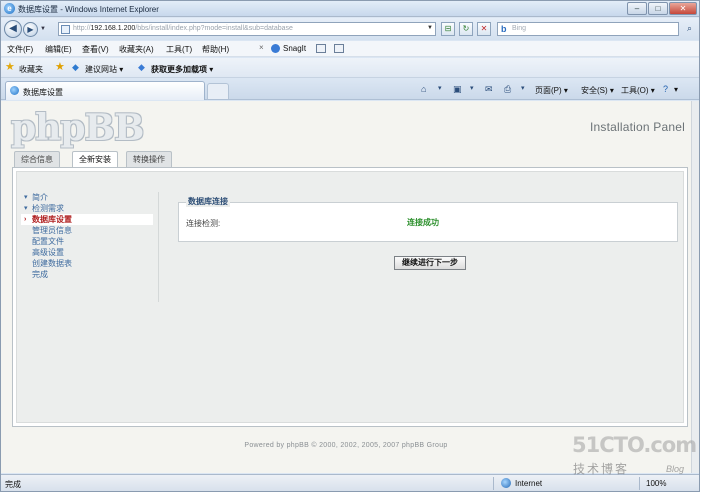 The height and width of the screenshot is (497, 704). What do you see at coordinates (457, 89) in the screenshot?
I see `feeds-icon: ▣` at bounding box center [457, 89].